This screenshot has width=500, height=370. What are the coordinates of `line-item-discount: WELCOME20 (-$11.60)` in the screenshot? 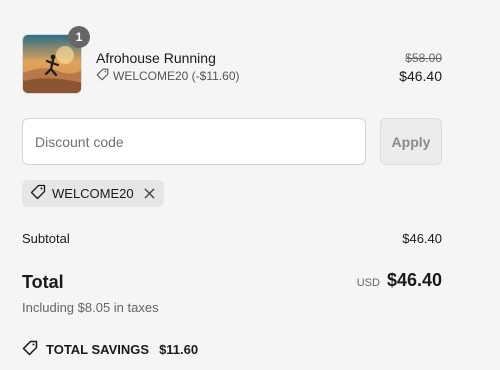 It's located at (168, 76).